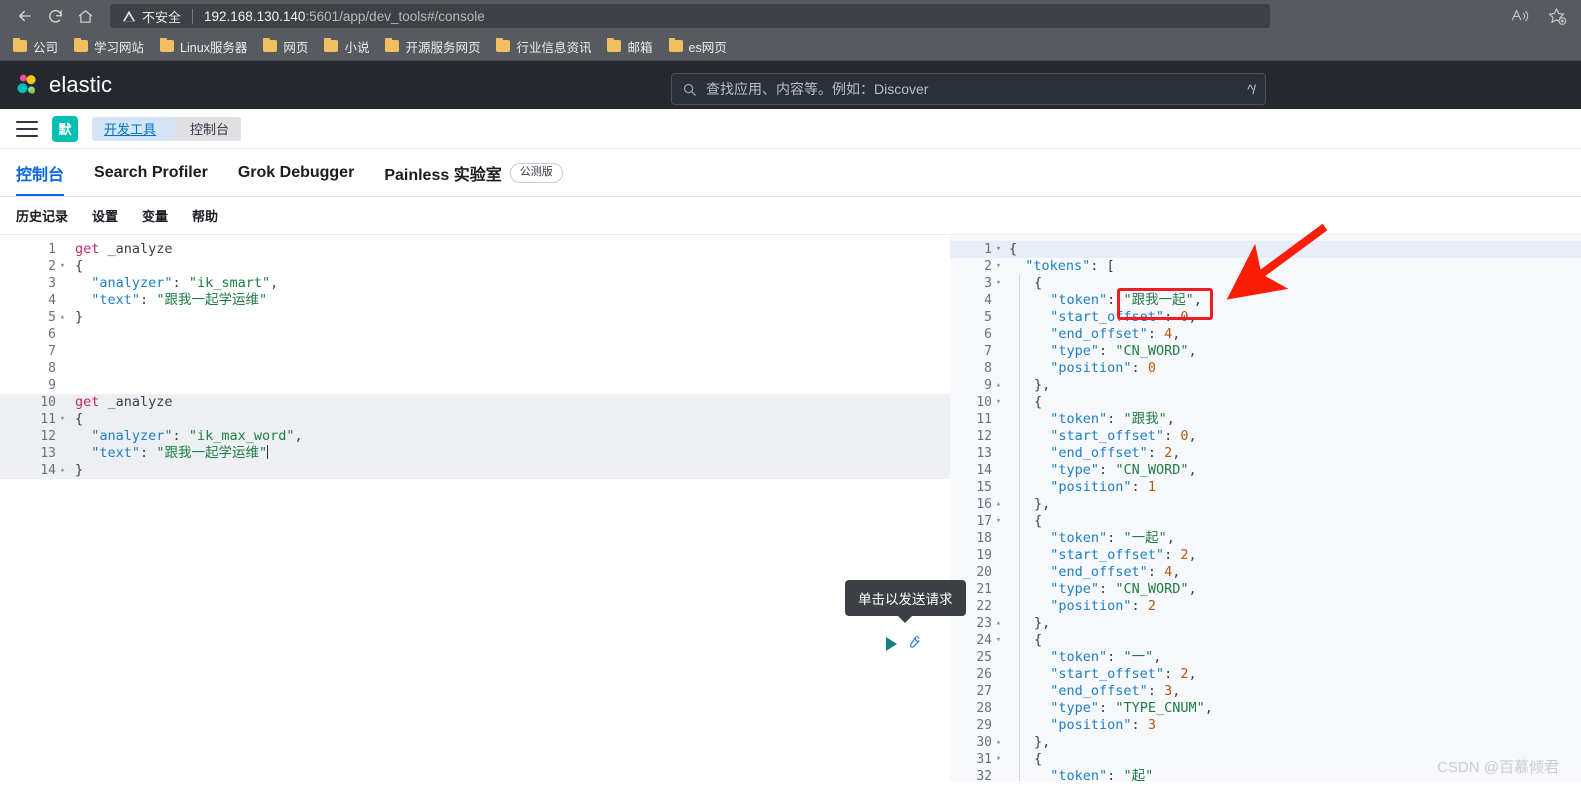 The image size is (1581, 787). I want to click on menu-hamburger-icon, so click(27, 128).